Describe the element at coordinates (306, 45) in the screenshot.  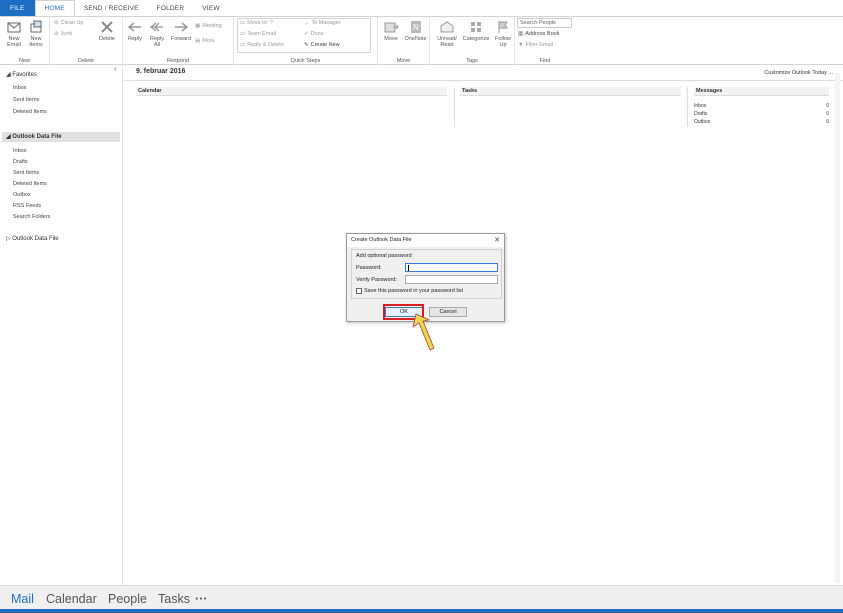
I see `create-new-icon: ✎` at that location.